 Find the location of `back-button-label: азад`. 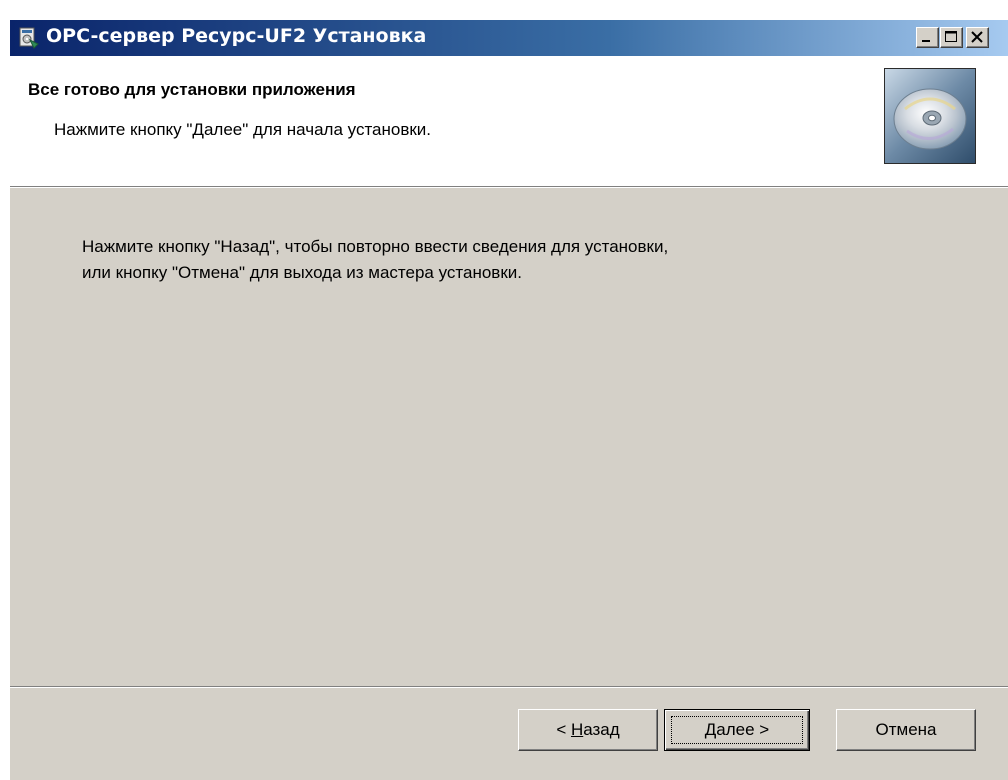

back-button-label: азад is located at coordinates (601, 729).